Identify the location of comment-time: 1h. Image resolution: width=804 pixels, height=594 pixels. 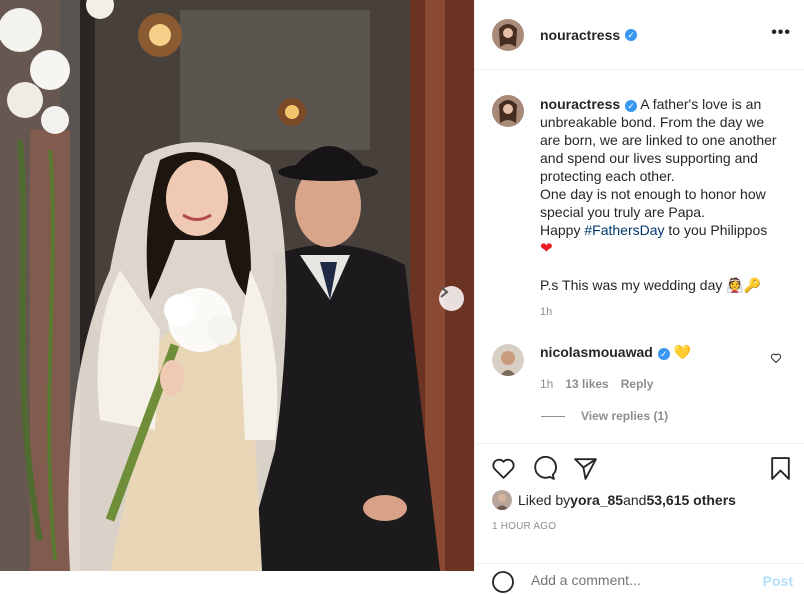
(546, 384).